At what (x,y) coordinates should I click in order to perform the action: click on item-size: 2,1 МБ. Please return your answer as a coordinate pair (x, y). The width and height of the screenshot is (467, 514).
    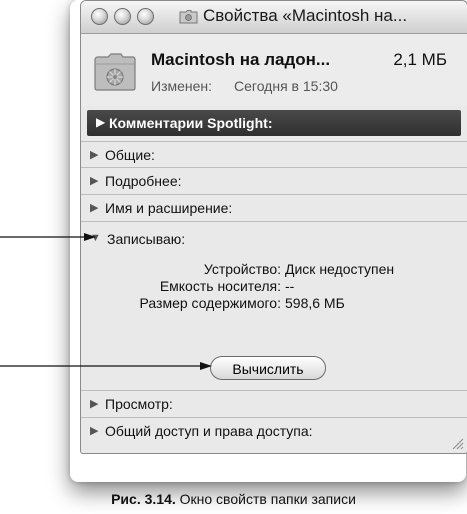
    Looking at the image, I should click on (420, 59).